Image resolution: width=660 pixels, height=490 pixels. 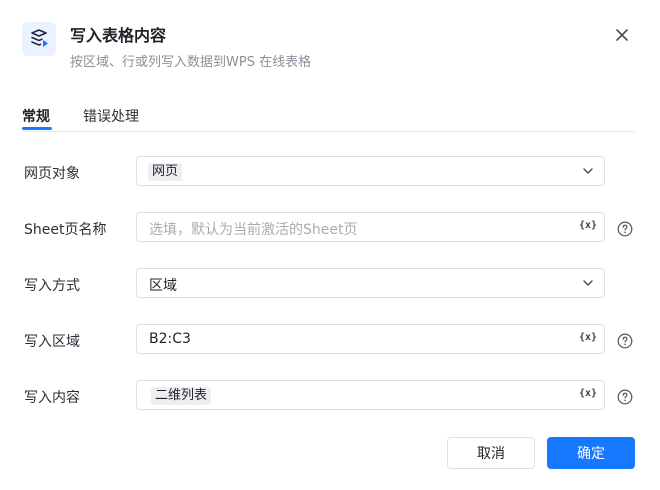 What do you see at coordinates (39, 39) in the screenshot?
I see `table-write-icon` at bounding box center [39, 39].